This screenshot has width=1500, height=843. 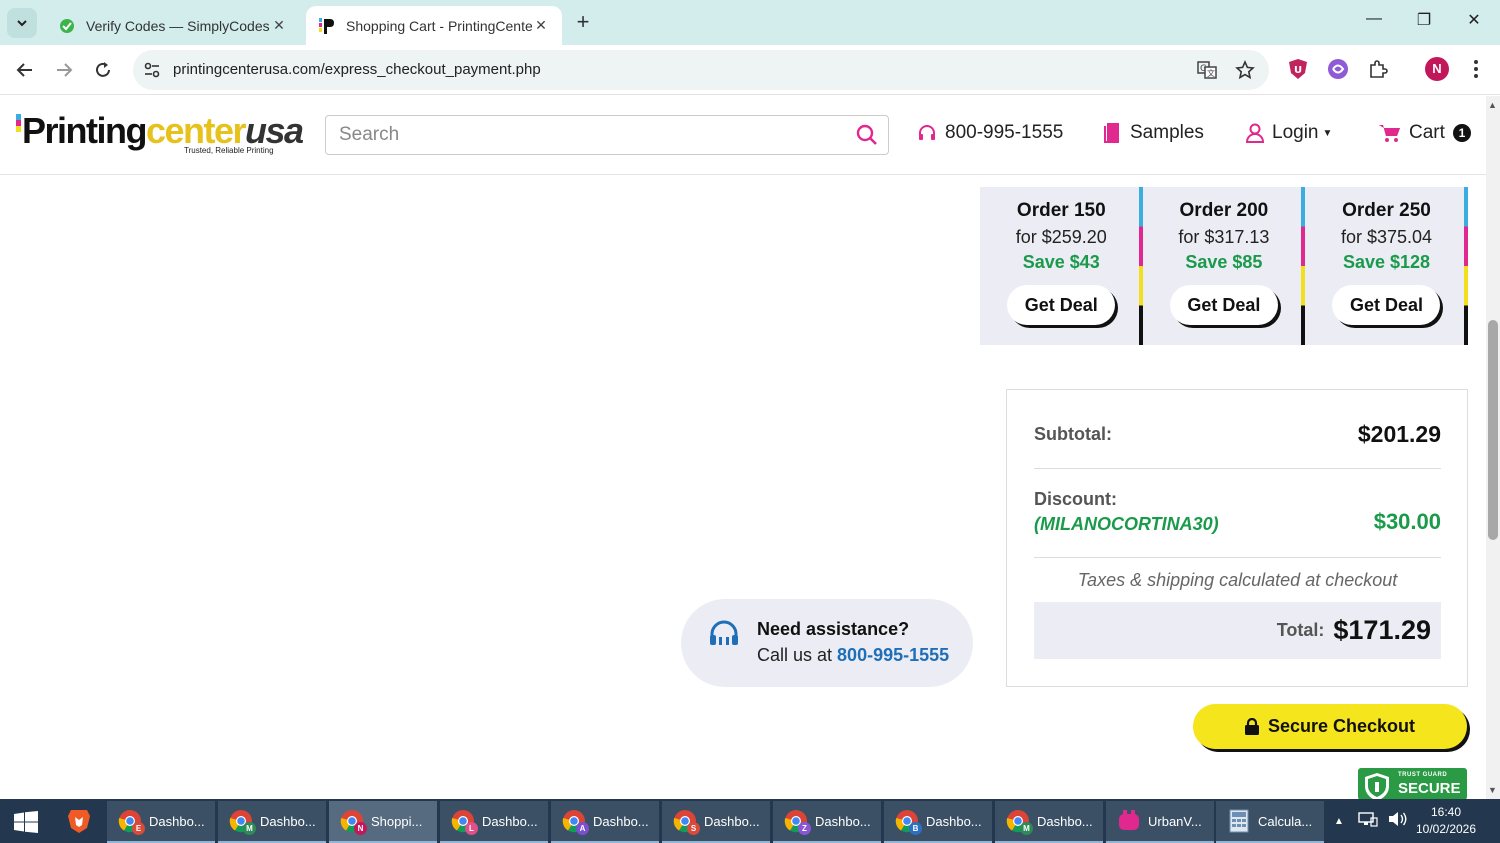 What do you see at coordinates (1407, 521) in the screenshot?
I see `discount-value: $30.00` at bounding box center [1407, 521].